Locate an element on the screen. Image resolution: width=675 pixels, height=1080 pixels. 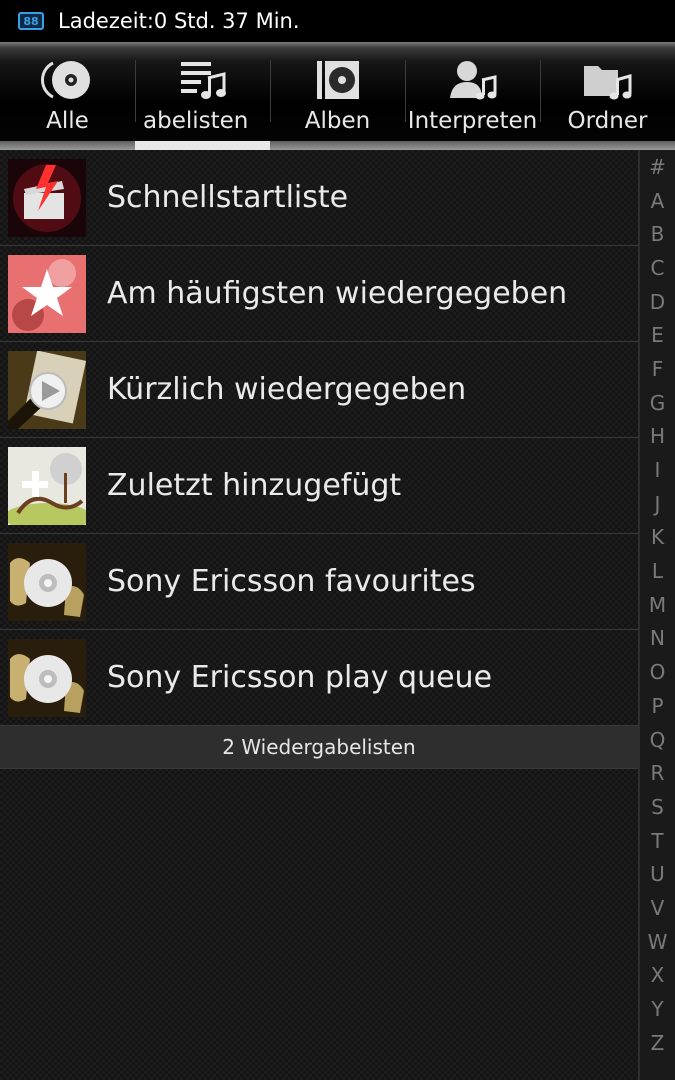
tab-albums: Alben is located at coordinates (337, 96).